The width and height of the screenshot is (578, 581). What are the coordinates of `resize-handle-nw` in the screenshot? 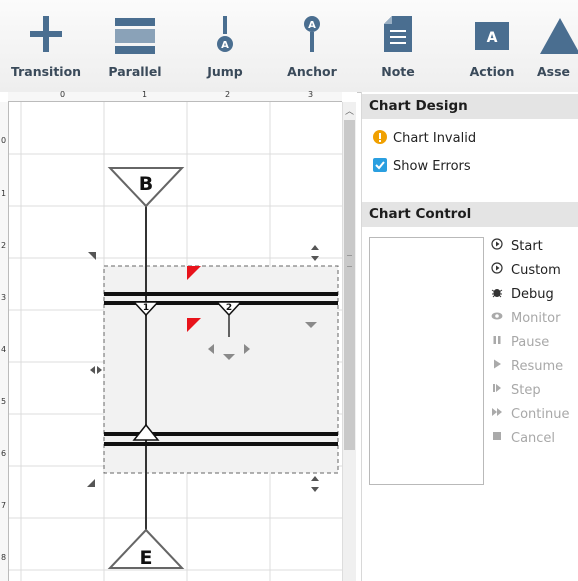 It's located at (92, 256).